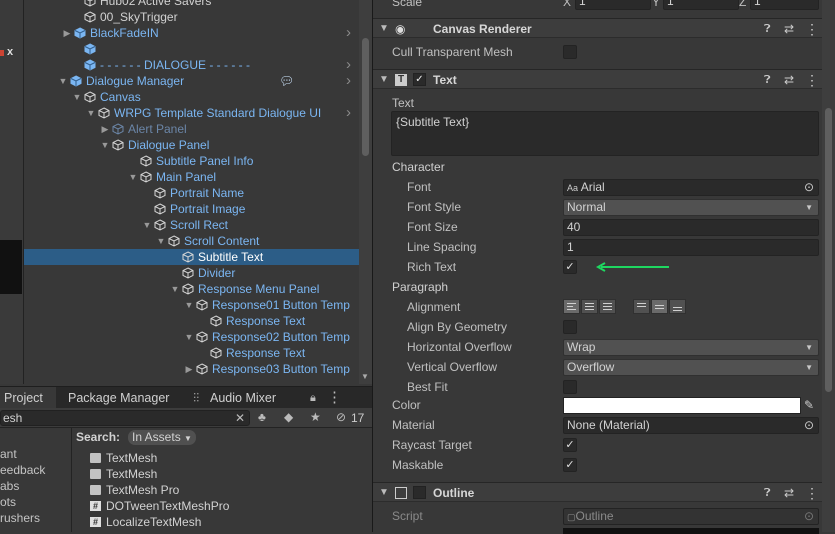 This screenshot has height=534, width=835. Describe the element at coordinates (334, 398) in the screenshot. I see `menu-icon: ⋮` at that location.